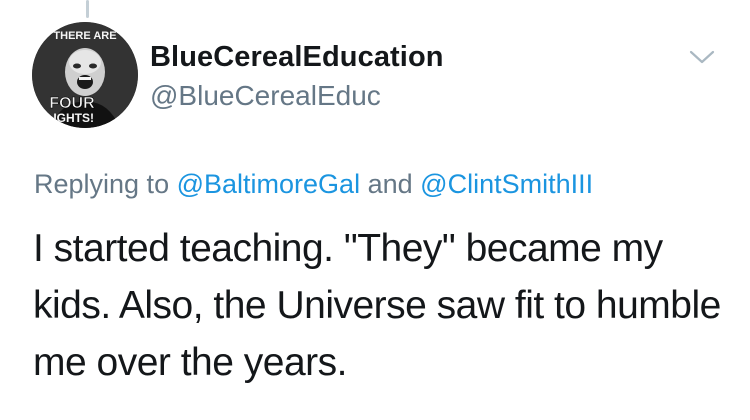 The height and width of the screenshot is (420, 750). I want to click on avatar-image: THERE ARE FOUR LIGHTS!, so click(85, 75).